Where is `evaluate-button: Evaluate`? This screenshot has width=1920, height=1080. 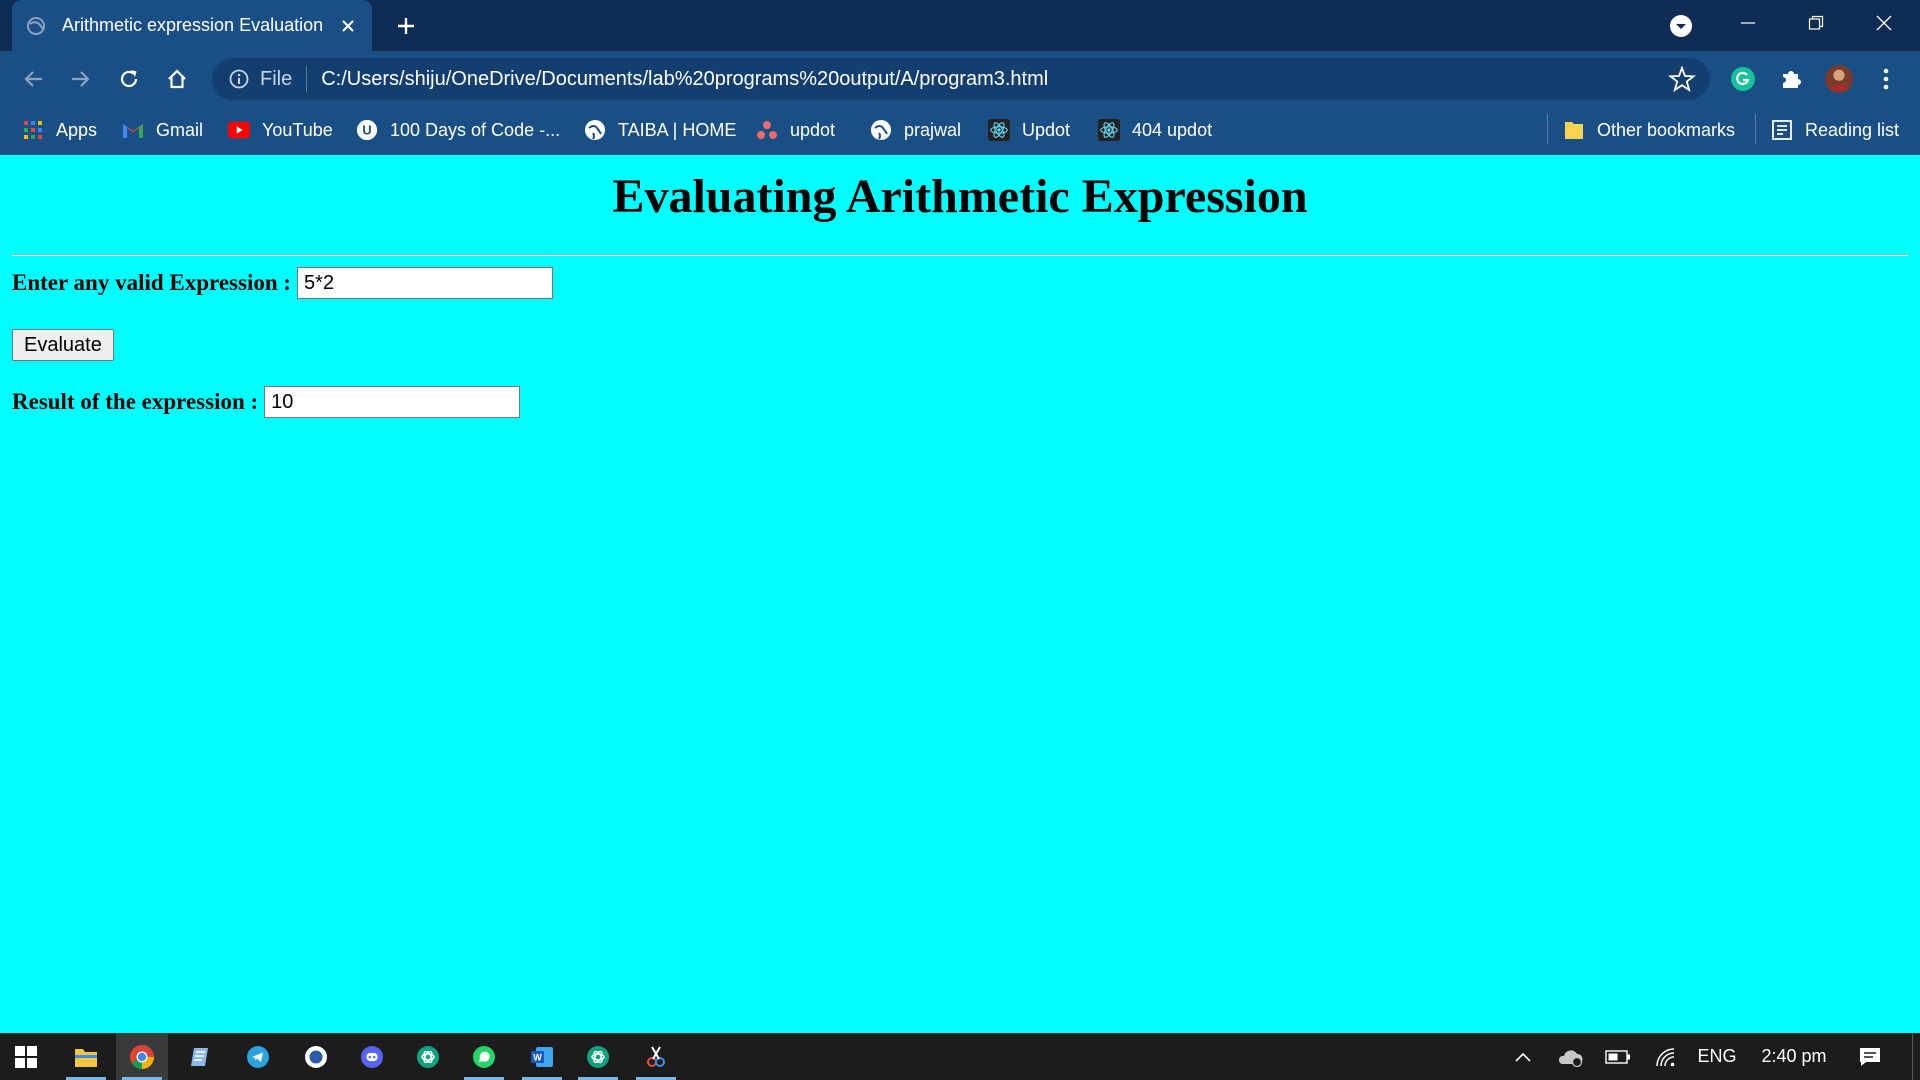 evaluate-button: Evaluate is located at coordinates (63, 345).